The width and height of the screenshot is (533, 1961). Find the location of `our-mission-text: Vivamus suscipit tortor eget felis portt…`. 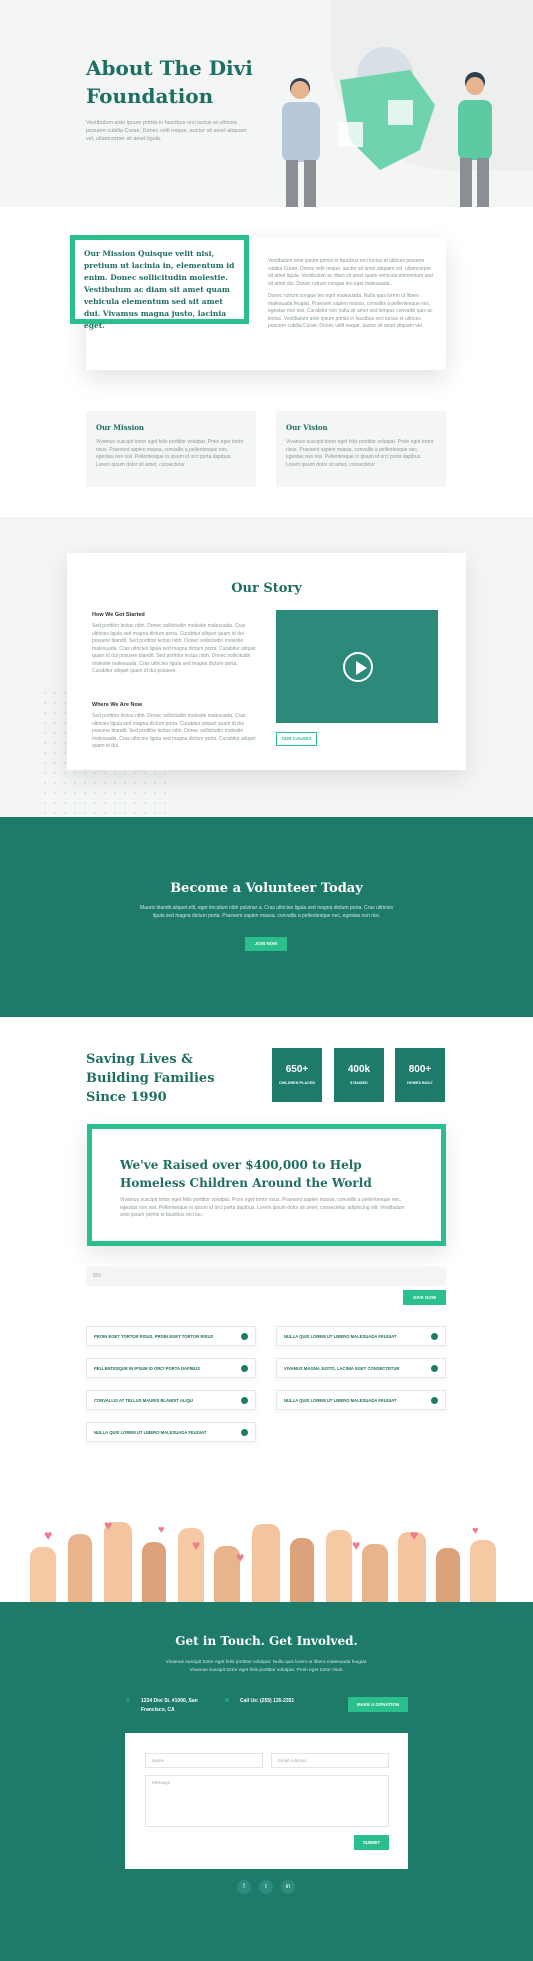

our-mission-text: Vivamus suscipit tortor eget felis portt… is located at coordinates (170, 453).